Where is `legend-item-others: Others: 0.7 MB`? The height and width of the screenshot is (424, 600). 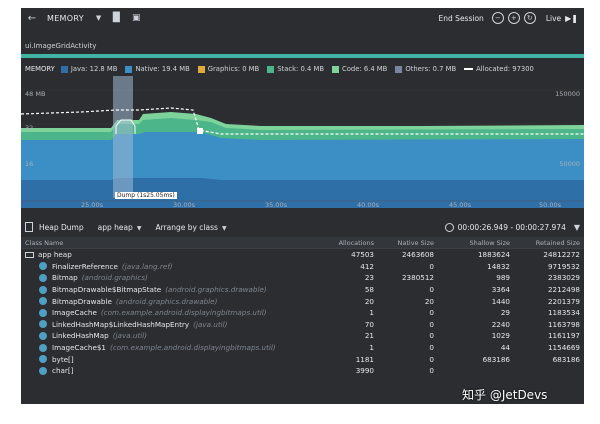
legend-item-others: Others: 0.7 MB is located at coordinates (425, 69).